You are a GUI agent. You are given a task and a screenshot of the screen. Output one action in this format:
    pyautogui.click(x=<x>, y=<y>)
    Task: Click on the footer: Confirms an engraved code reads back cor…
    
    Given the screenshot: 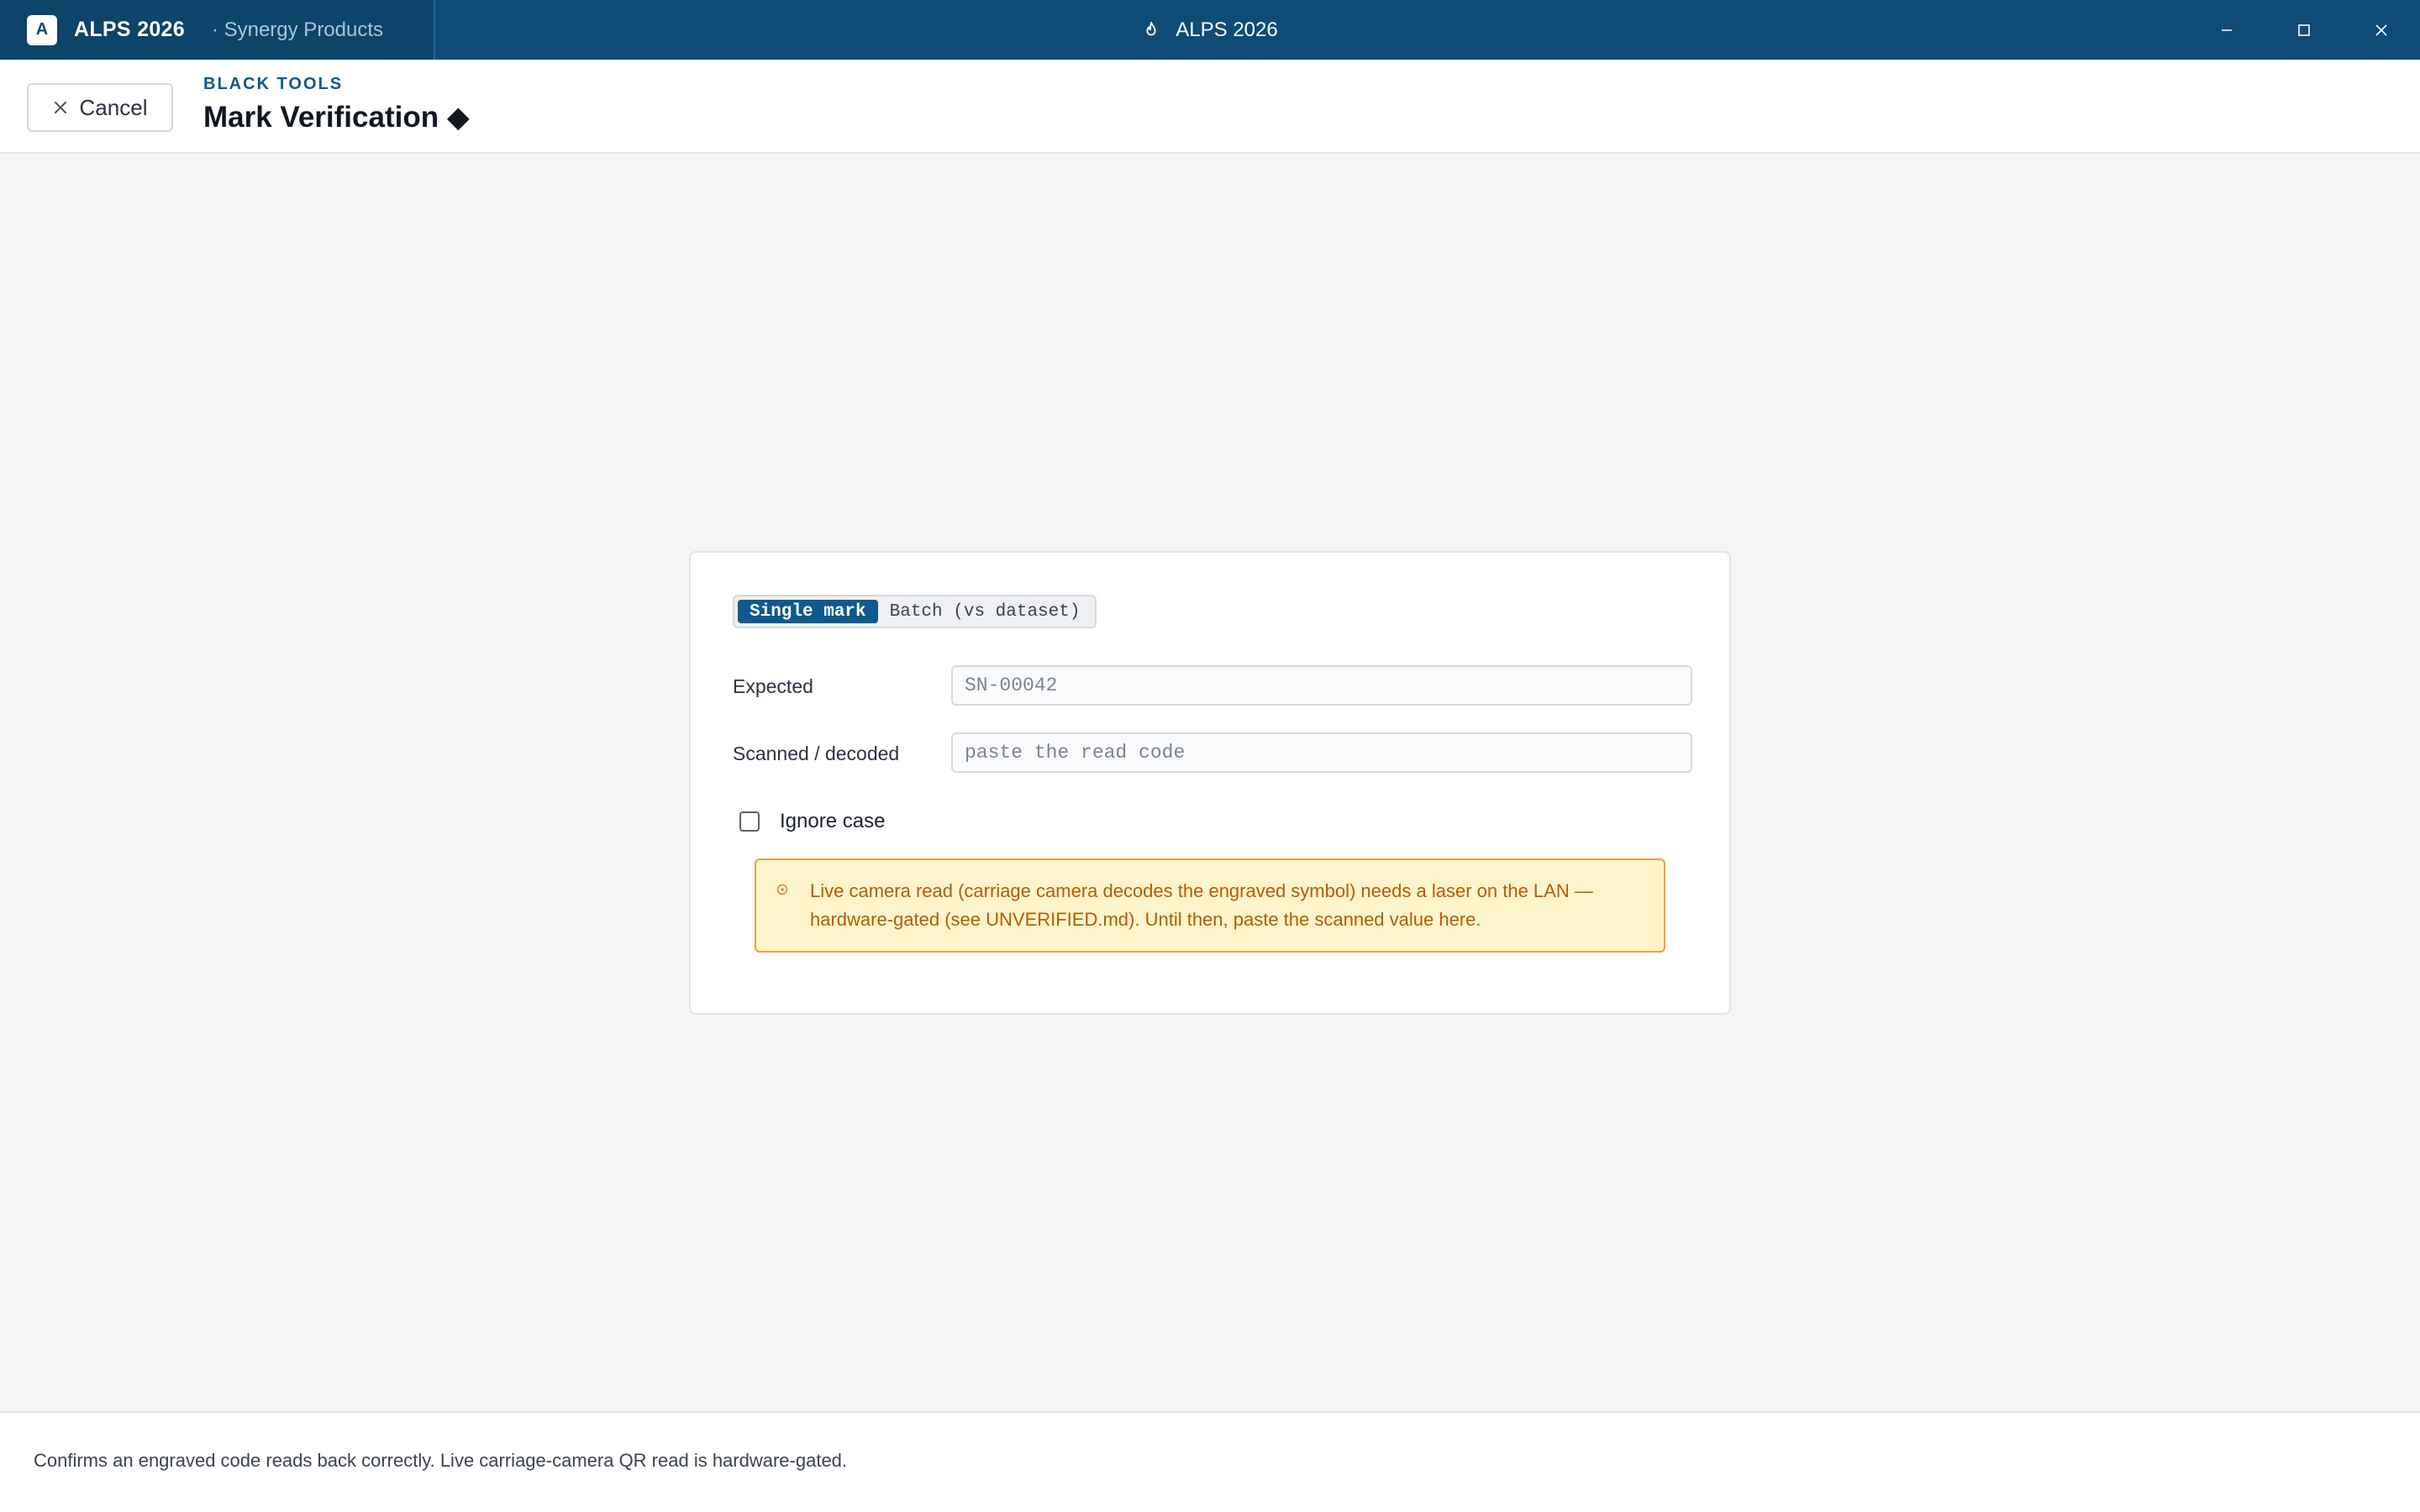 What is the action you would take?
    pyautogui.click(x=1210, y=1461)
    